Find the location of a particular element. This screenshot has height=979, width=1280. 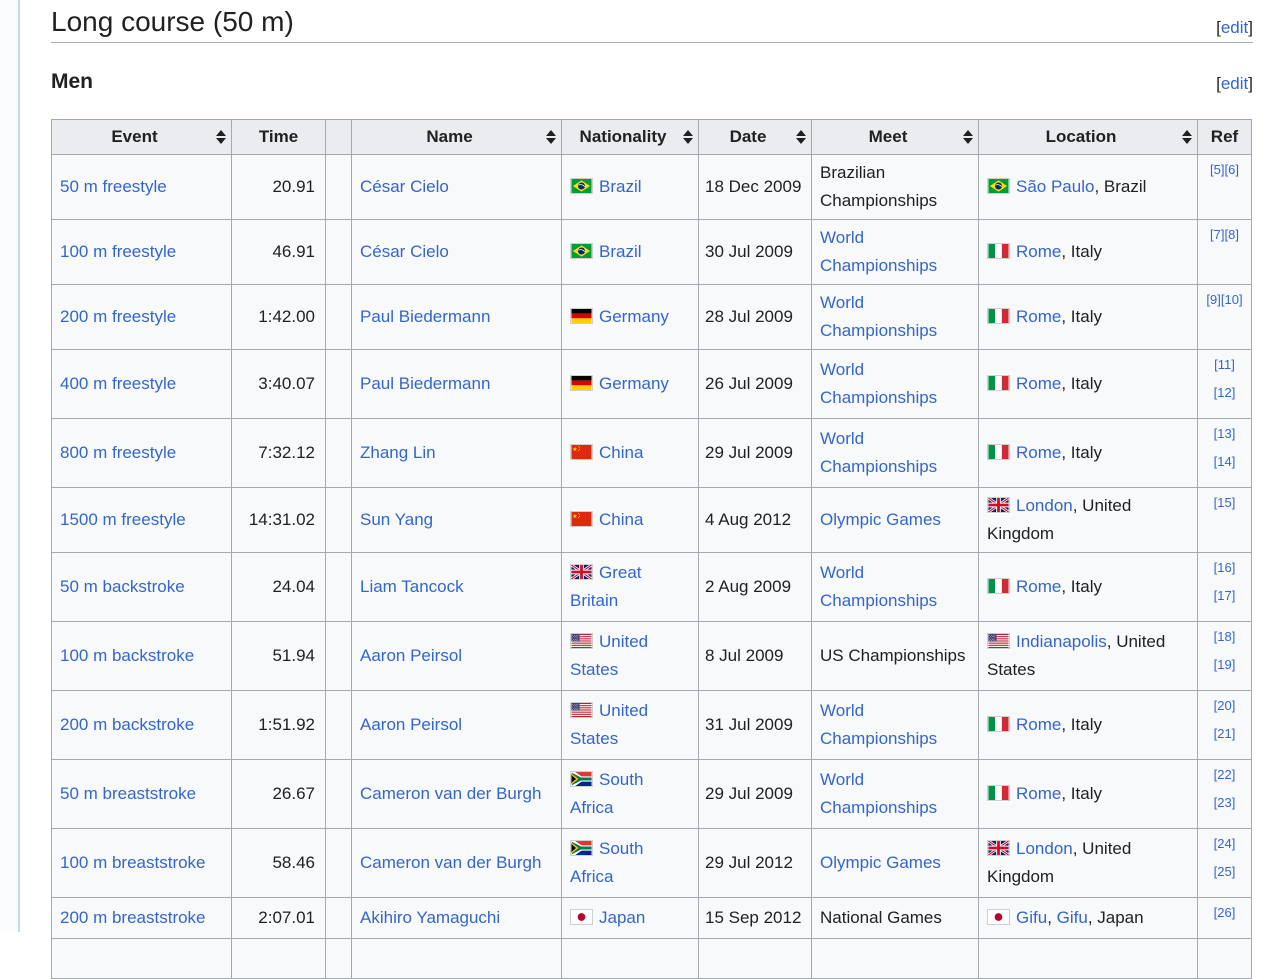

location-link: São Paulo is located at coordinates (1055, 186).